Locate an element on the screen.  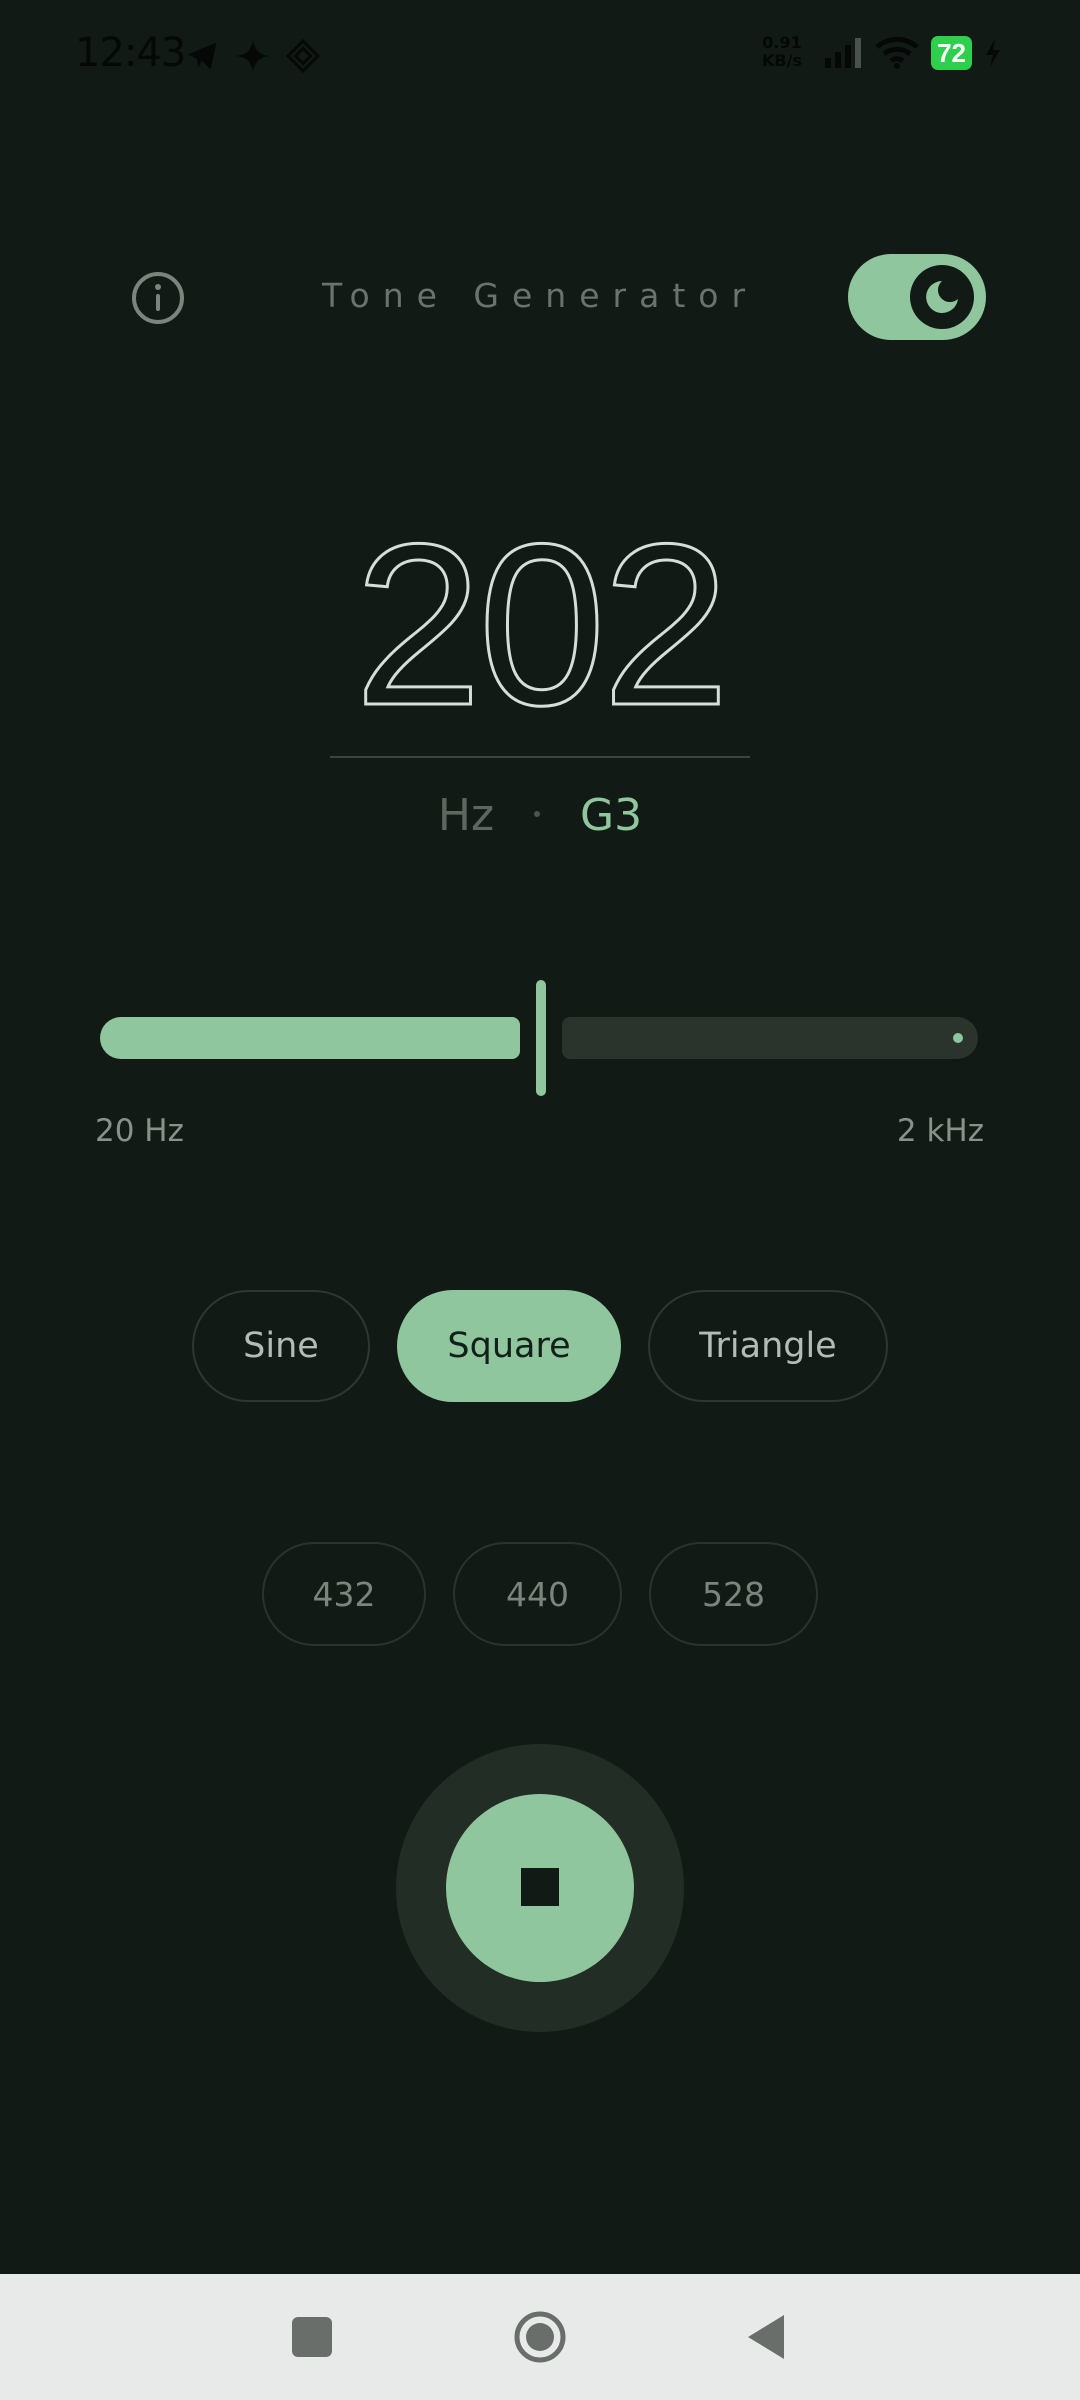
network-speed: 0.91 KB/s is located at coordinates (782, 52).